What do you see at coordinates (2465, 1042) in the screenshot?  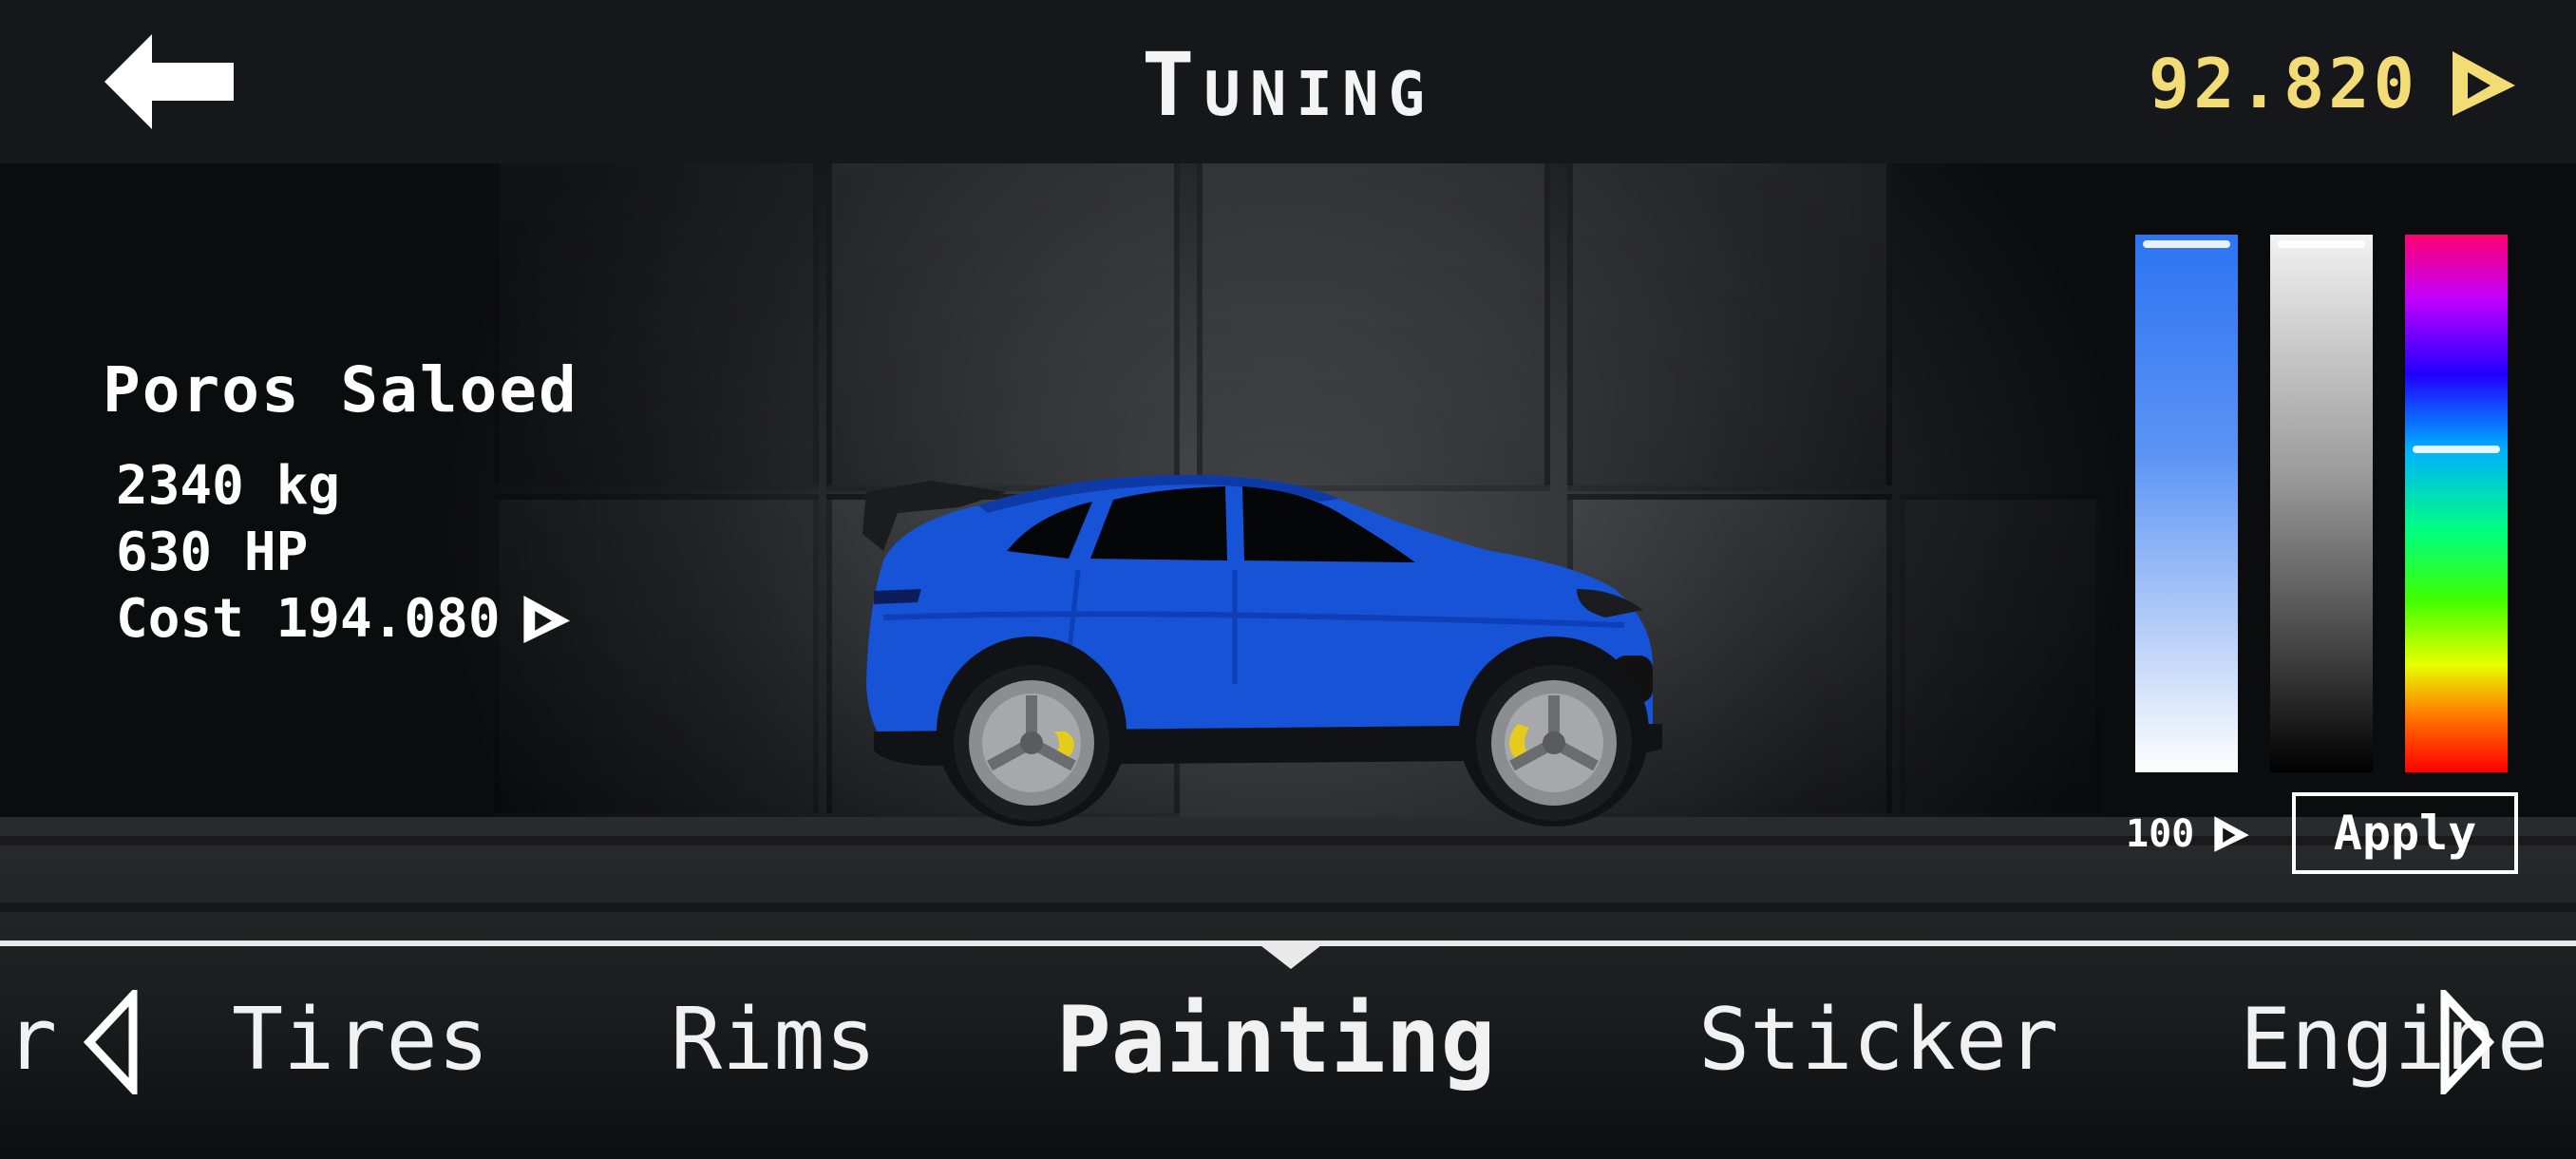 I see `chevron-right-icon` at bounding box center [2465, 1042].